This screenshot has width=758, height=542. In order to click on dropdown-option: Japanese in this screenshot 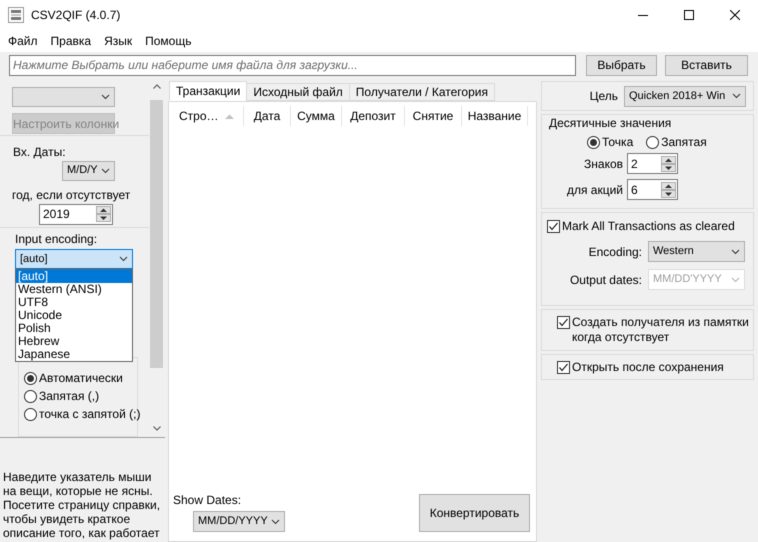, I will do `click(74, 354)`.